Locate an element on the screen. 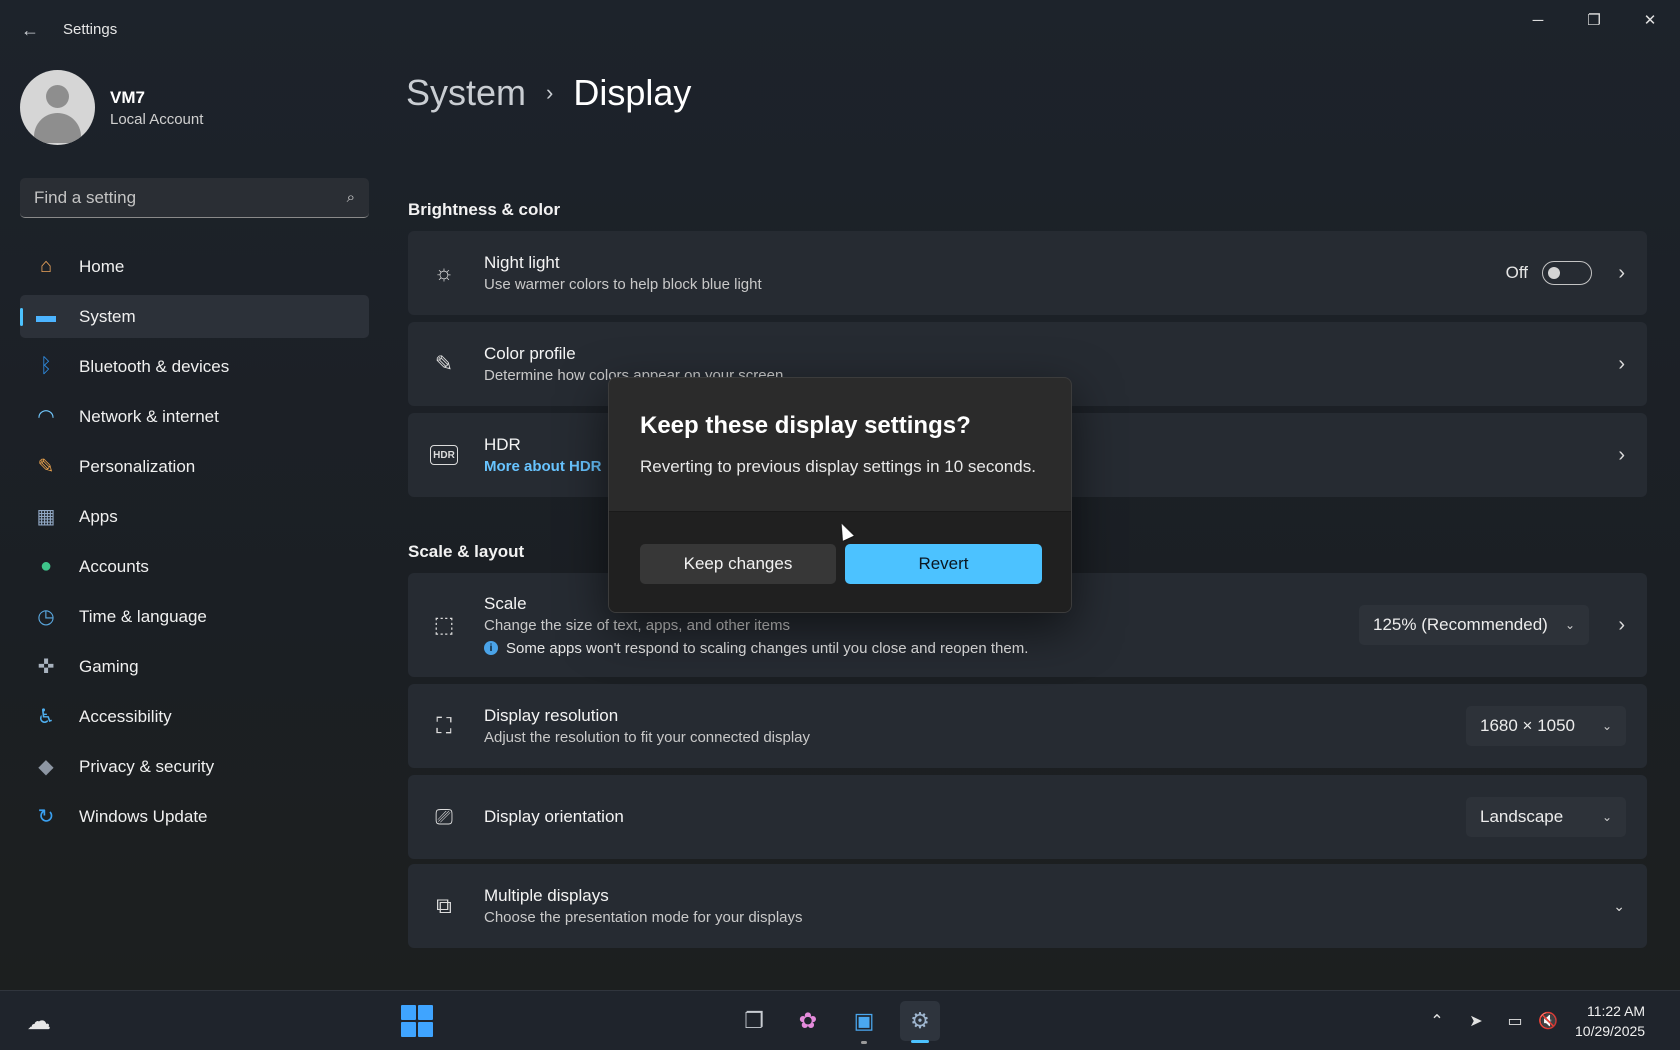 The image size is (1680, 1050). sidebar-item-windows-update: ↻ Windows Update is located at coordinates (194, 816).